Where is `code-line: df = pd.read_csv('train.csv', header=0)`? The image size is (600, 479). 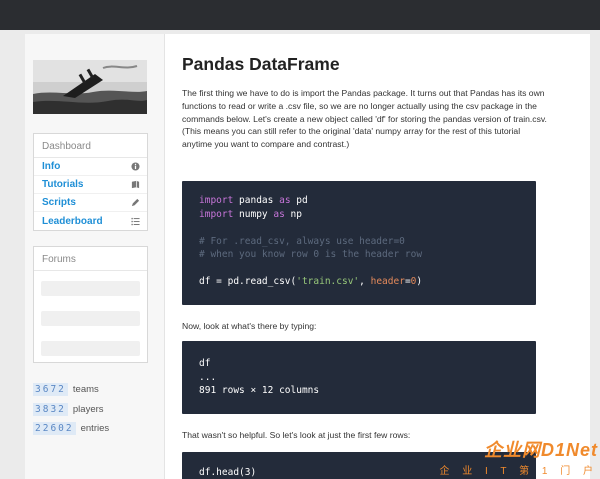
code-line: df = pd.read_csv('train.csv', header=0) is located at coordinates (311, 281).